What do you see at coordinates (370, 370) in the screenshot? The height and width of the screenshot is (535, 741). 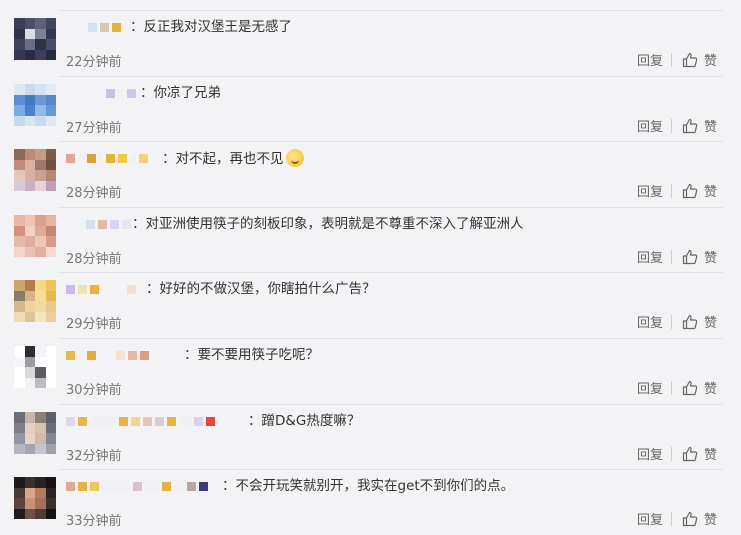 I see `comment-item: ：要不要用筷子吃呢？ 30分钟前 回复 赞` at bounding box center [370, 370].